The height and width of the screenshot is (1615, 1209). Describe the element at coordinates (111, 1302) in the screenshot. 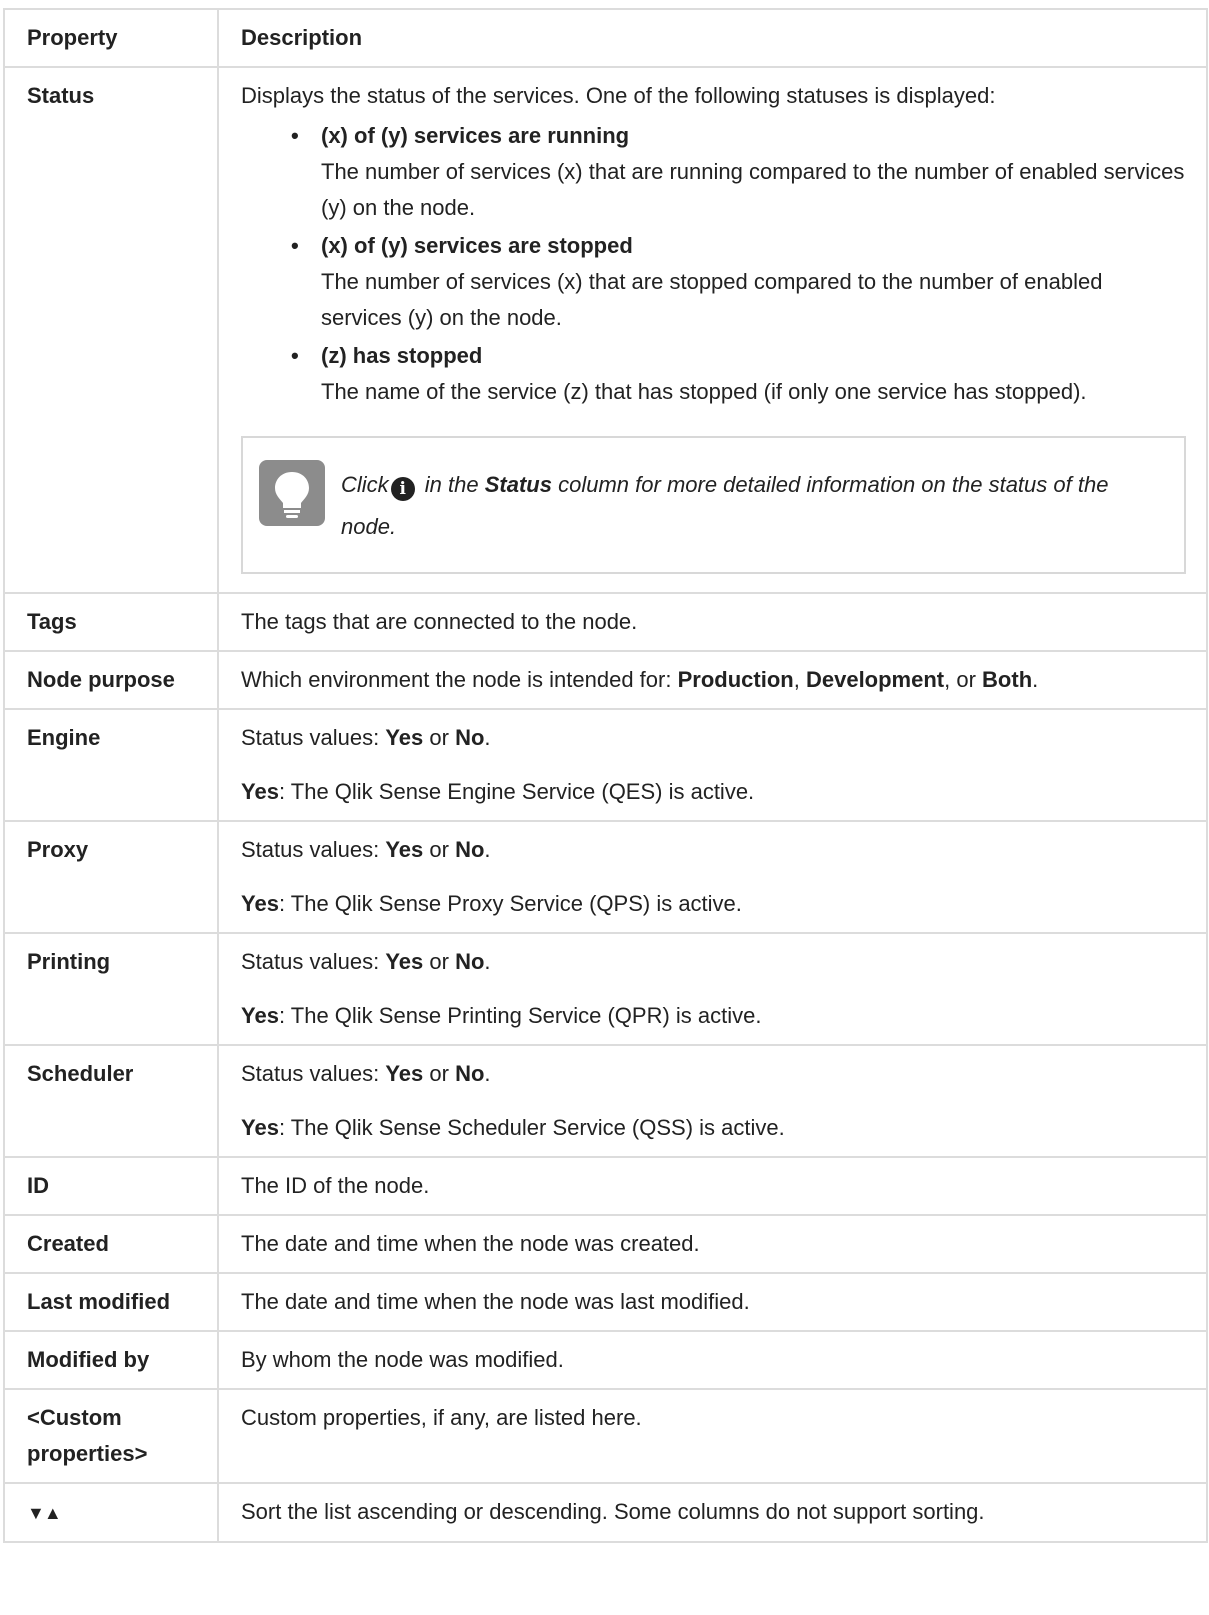

I see `property-name: Last modified` at that location.